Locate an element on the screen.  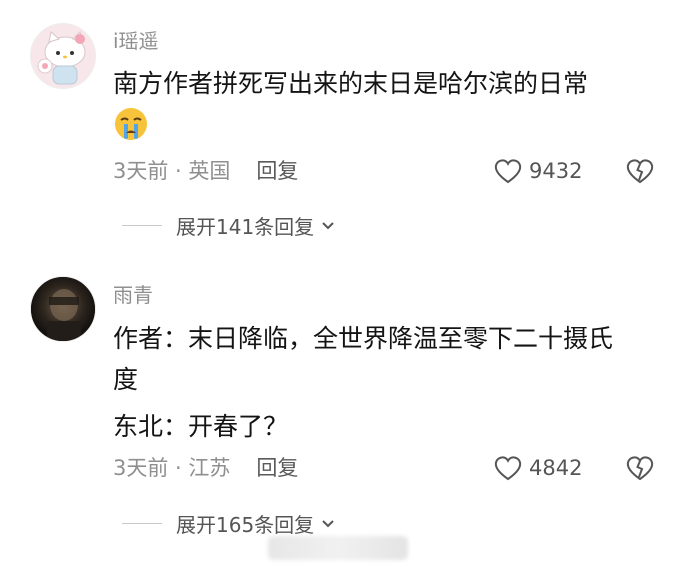
crying-emoji-icon is located at coordinates (131, 124).